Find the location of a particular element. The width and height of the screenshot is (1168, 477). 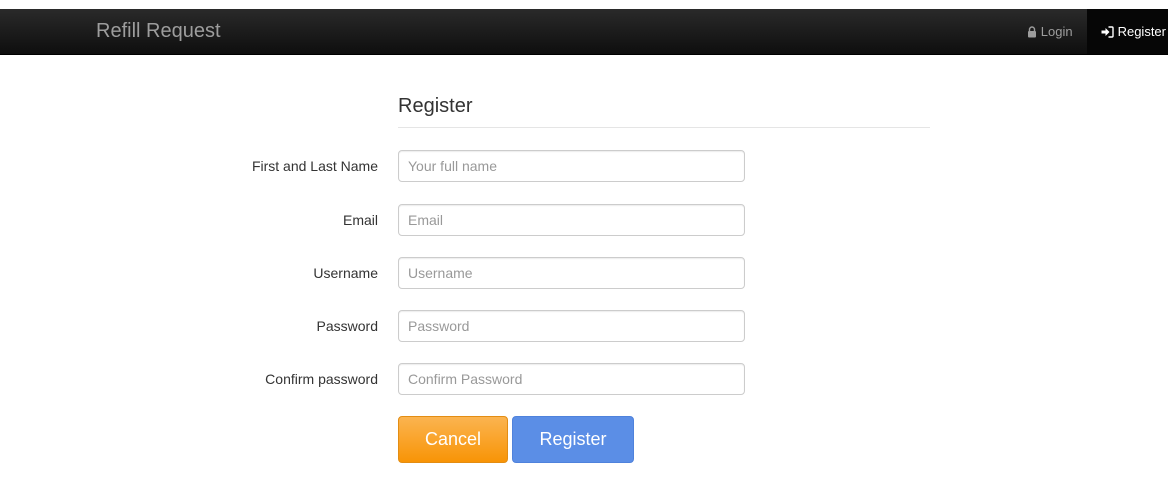

cancel-button: Cancel is located at coordinates (453, 439).